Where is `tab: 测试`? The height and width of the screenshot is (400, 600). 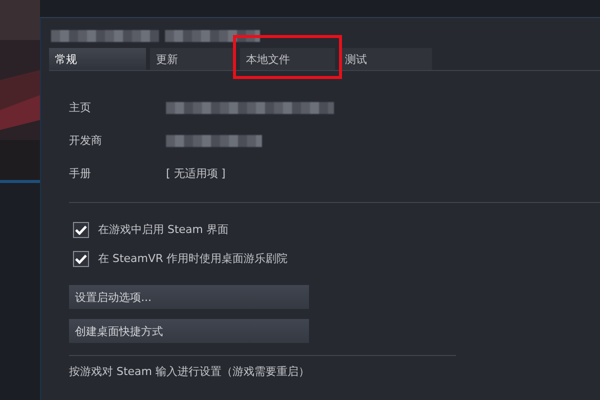 tab: 测试 is located at coordinates (385, 59).